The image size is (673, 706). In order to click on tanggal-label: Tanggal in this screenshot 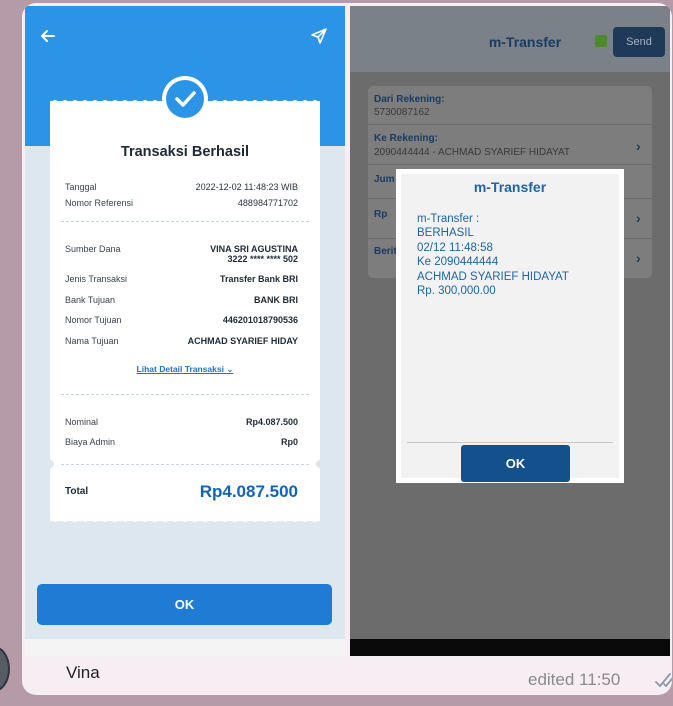, I will do `click(81, 187)`.